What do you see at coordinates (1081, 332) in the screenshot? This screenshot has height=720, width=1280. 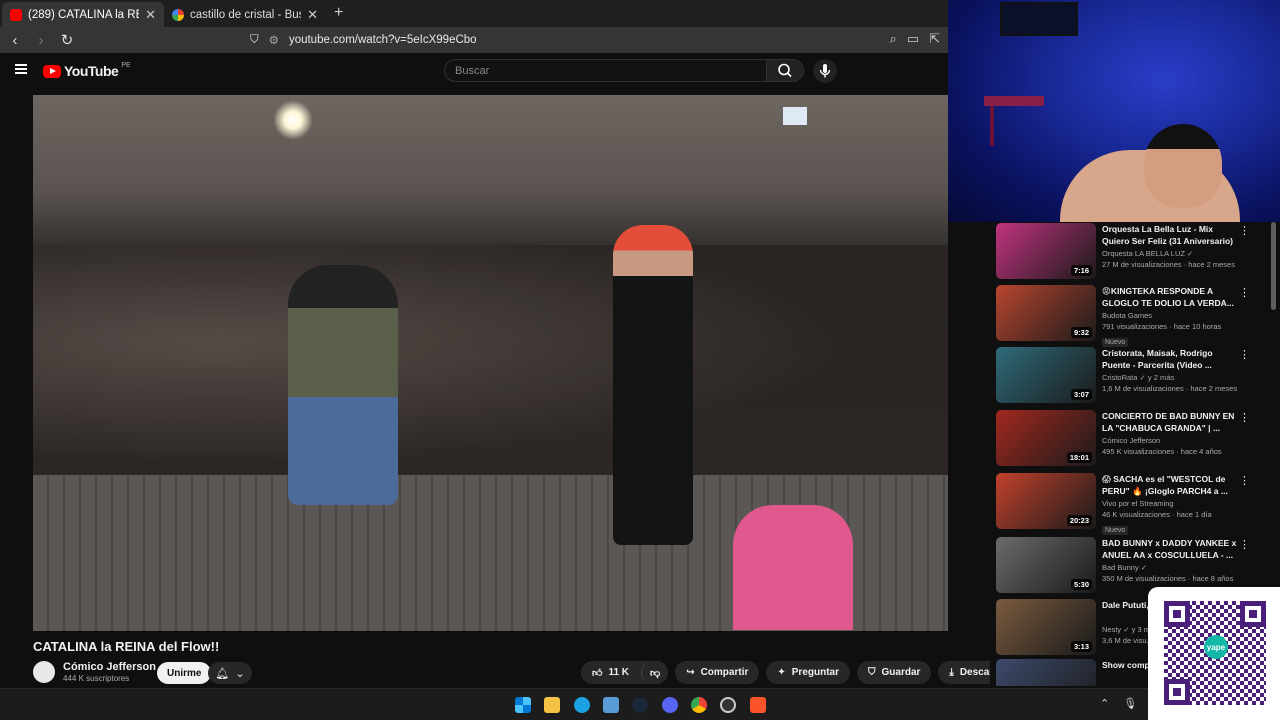 I see `video-duration: 9:32` at bounding box center [1081, 332].